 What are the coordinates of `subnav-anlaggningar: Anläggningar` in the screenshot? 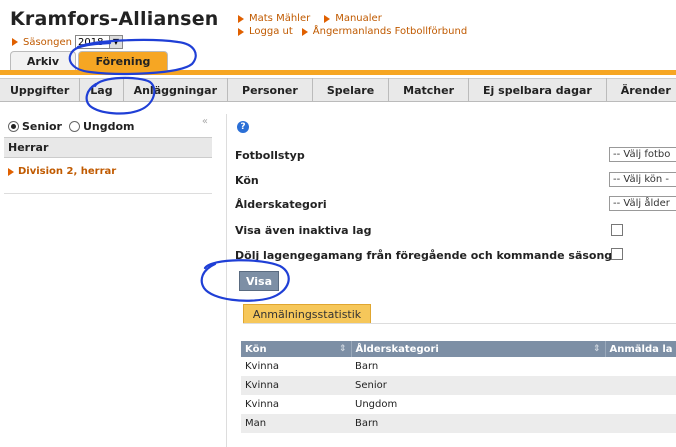 It's located at (176, 90).